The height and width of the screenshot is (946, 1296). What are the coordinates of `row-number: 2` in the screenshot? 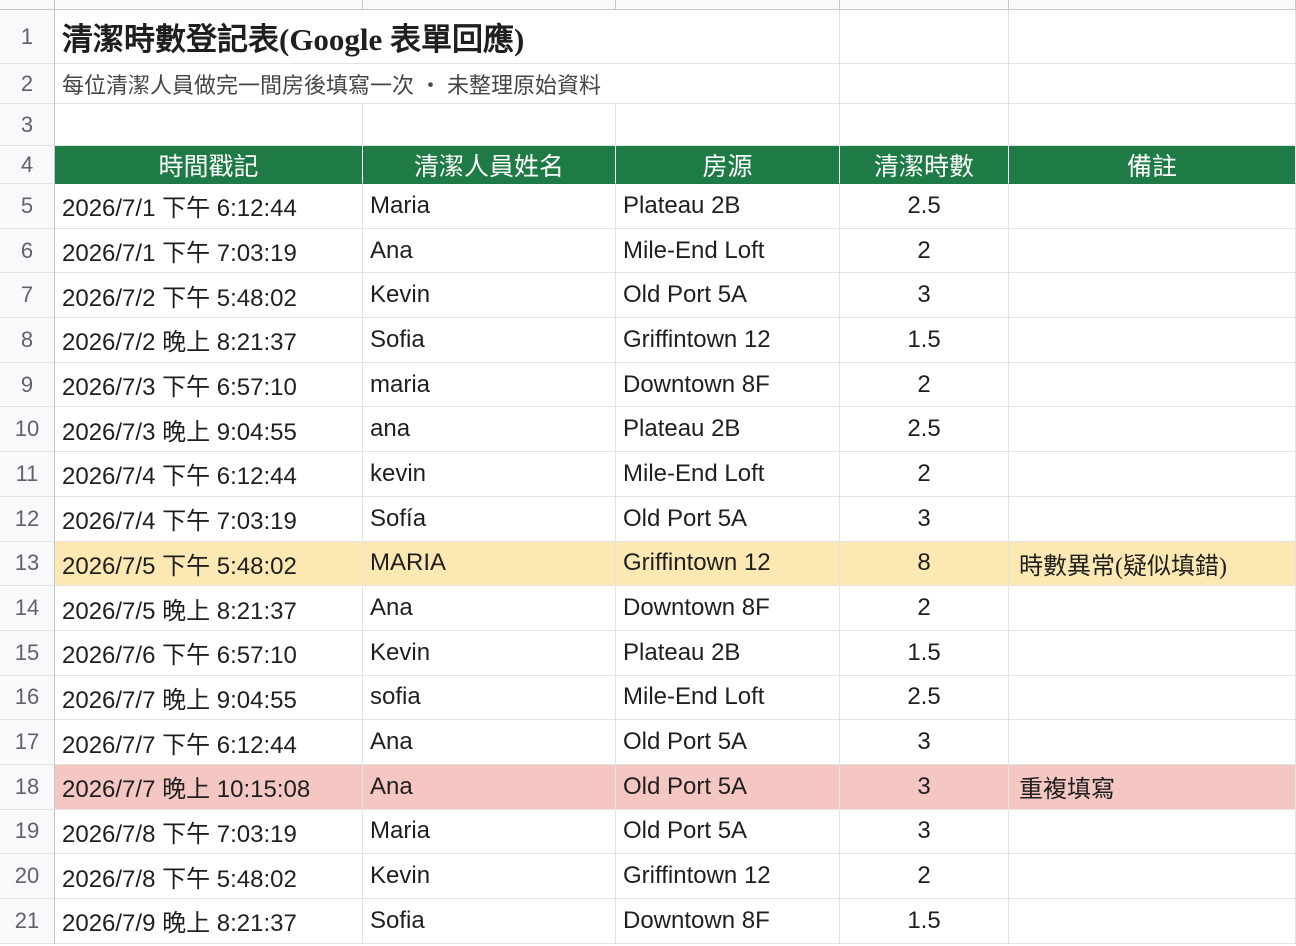 It's located at (27, 84).